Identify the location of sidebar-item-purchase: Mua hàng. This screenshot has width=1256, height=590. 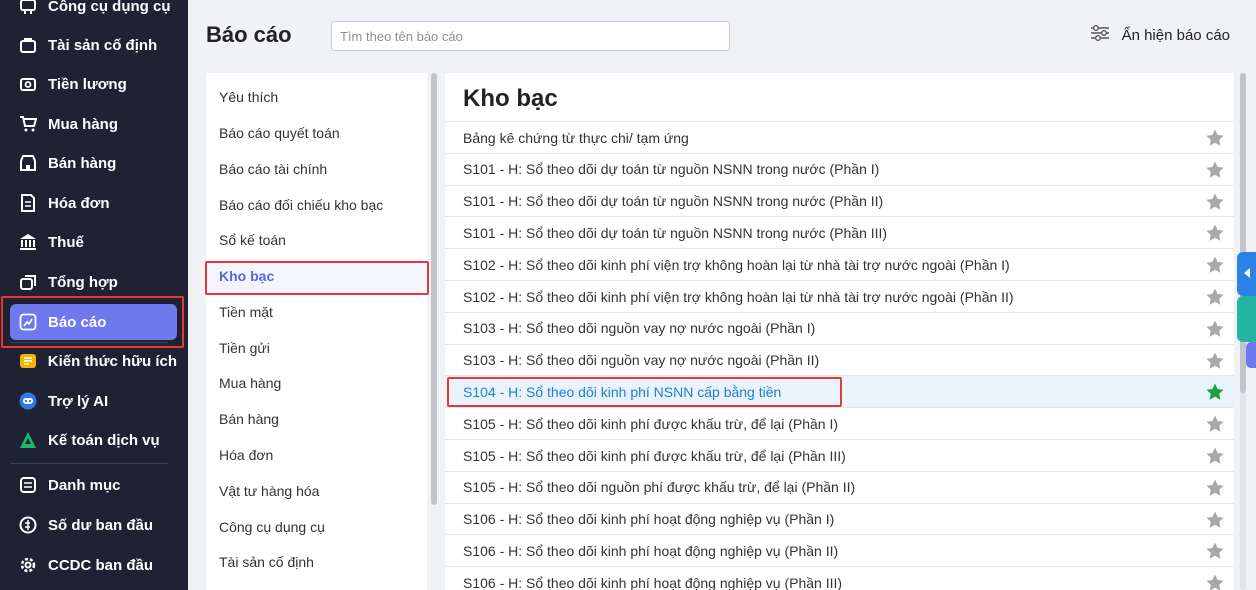
(93, 124).